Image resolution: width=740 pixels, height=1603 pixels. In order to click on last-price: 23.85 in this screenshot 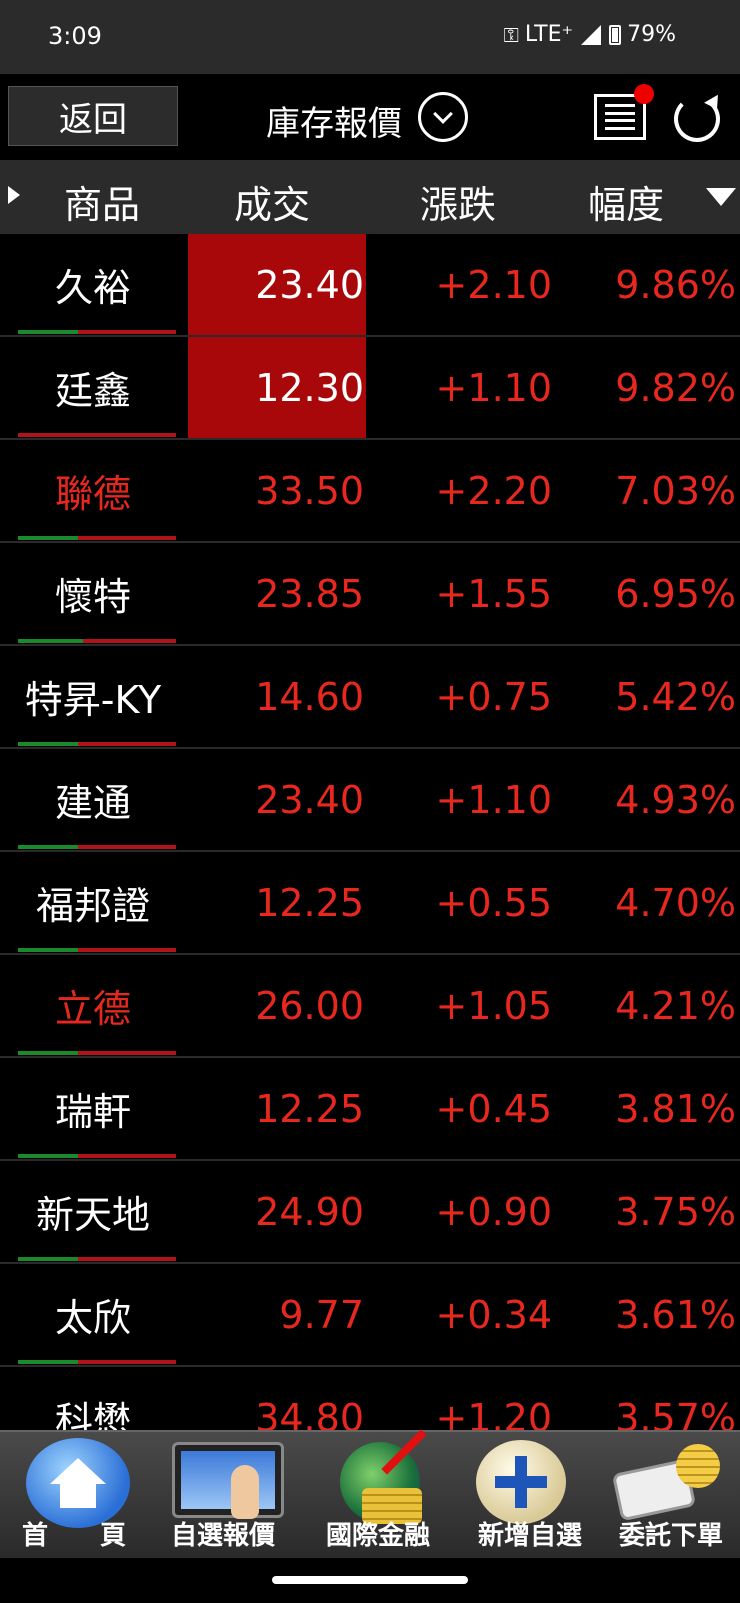, I will do `click(309, 593)`.